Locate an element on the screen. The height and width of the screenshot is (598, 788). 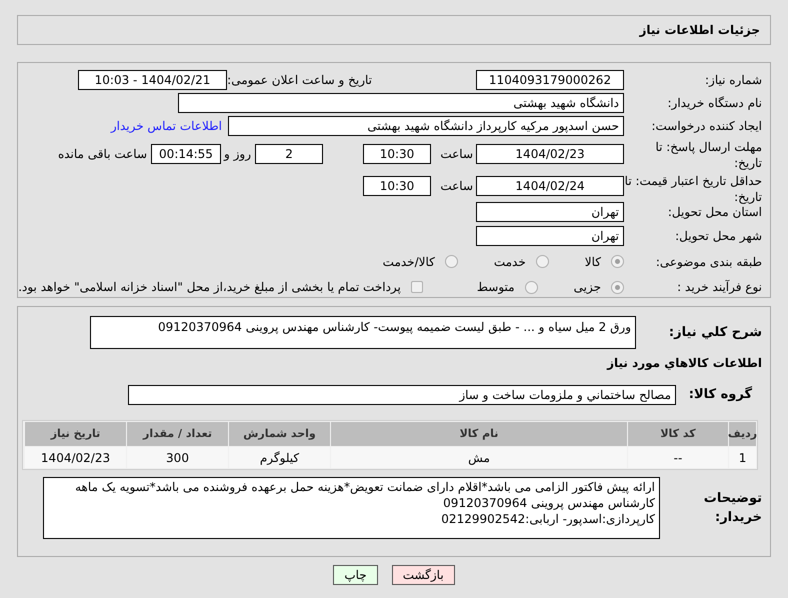
table-cell: -- is located at coordinates (678, 457).